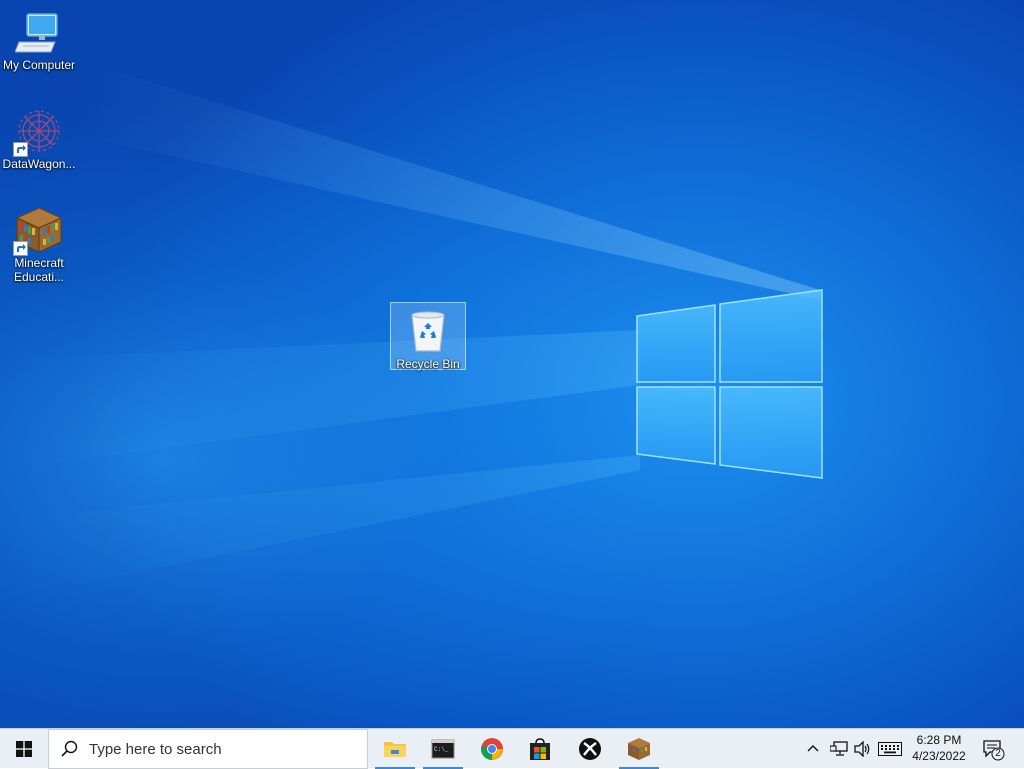 This screenshot has width=1024, height=769. Describe the element at coordinates (38, 132) in the screenshot. I see `datawagon-icon` at that location.